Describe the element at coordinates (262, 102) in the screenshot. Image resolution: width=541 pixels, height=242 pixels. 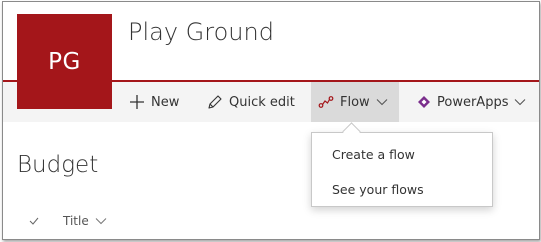
I see `quick-edit-label: Quick edit` at that location.